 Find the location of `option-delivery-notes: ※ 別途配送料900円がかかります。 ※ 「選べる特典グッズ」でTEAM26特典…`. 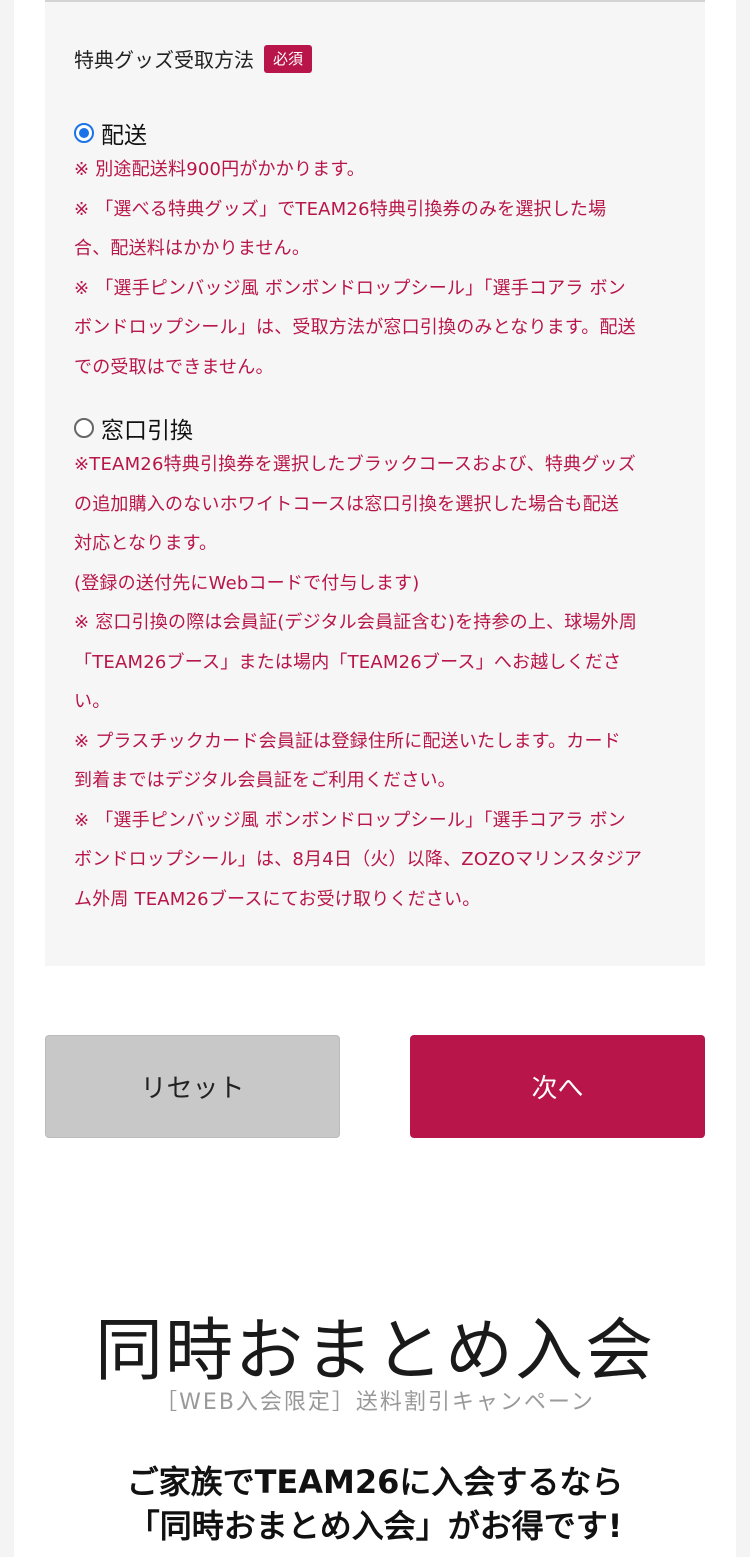

option-delivery-notes: ※ 別途配送料900円がかかります。 ※ 「選べる特典グッズ」でTEAM26特典… is located at coordinates (379, 268).